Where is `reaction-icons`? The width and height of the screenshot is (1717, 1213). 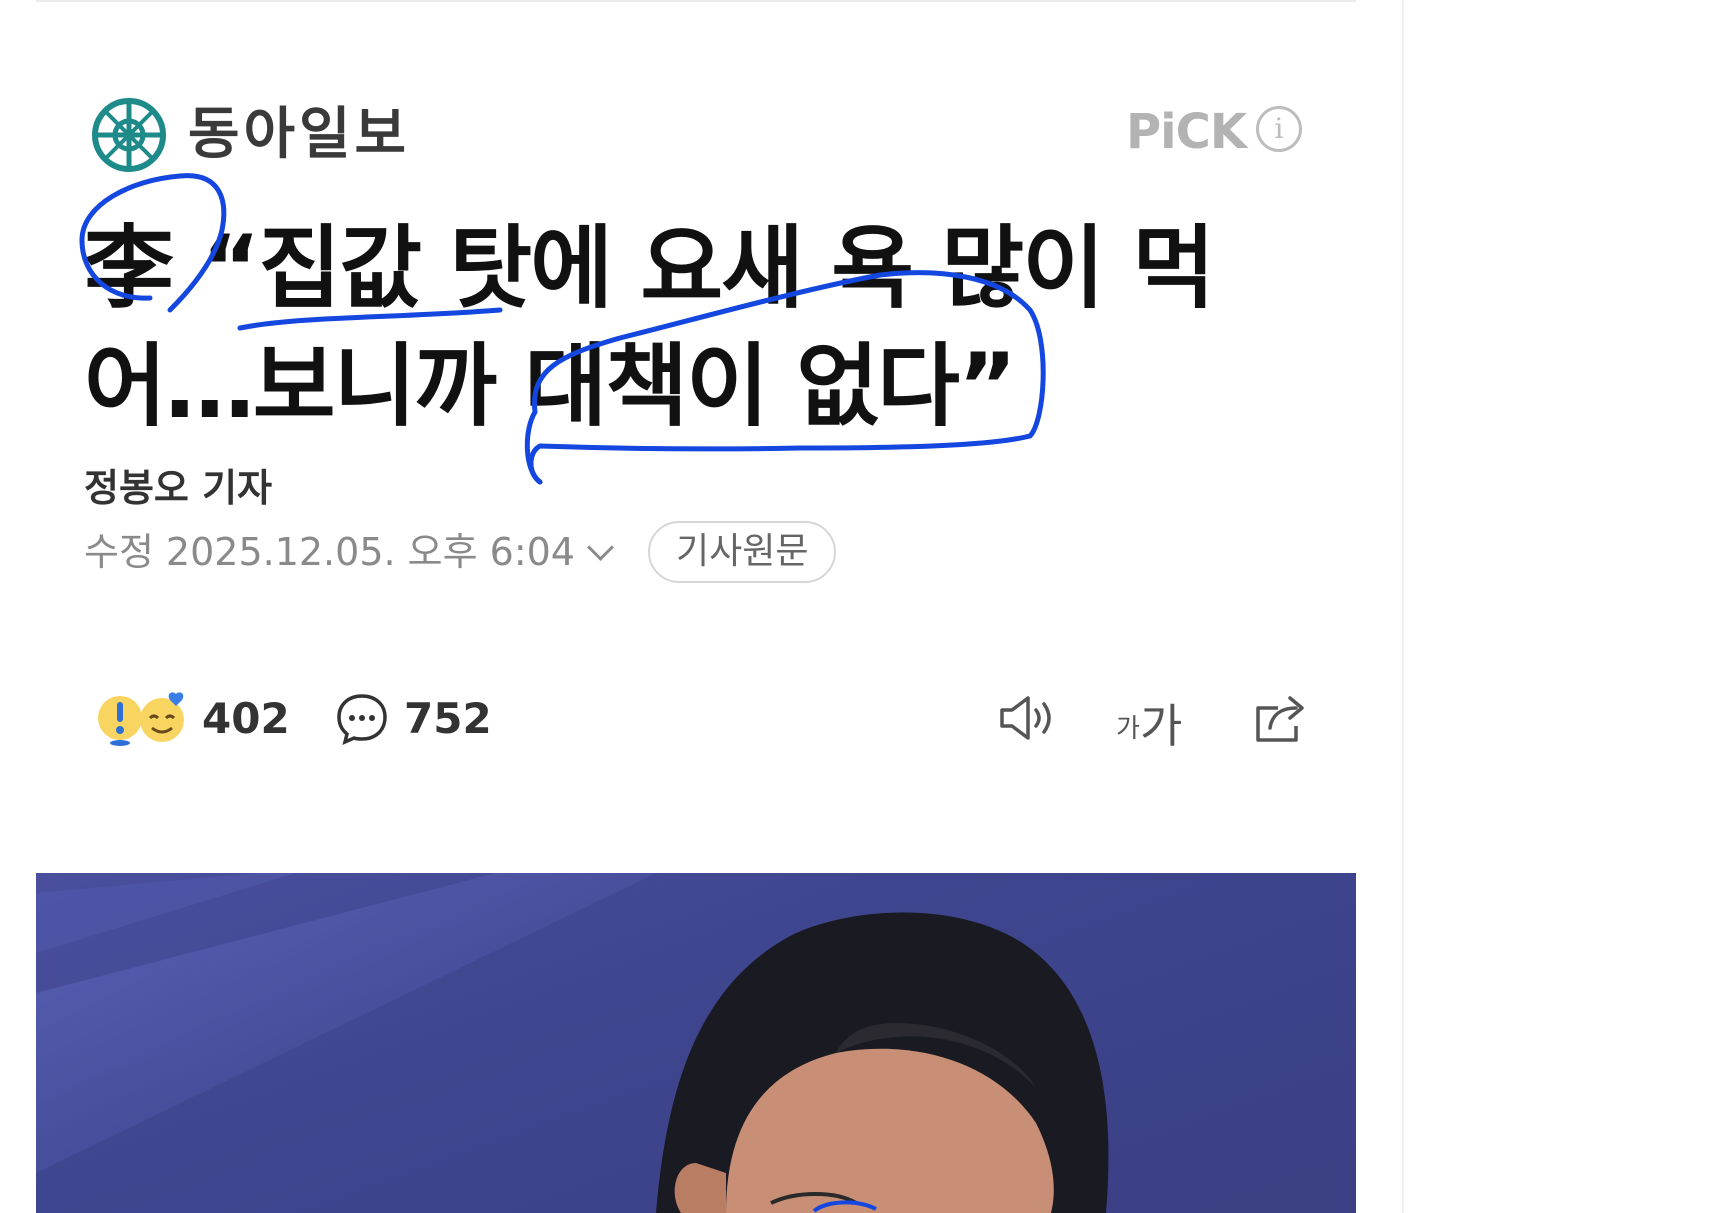 reaction-icons is located at coordinates (144, 718).